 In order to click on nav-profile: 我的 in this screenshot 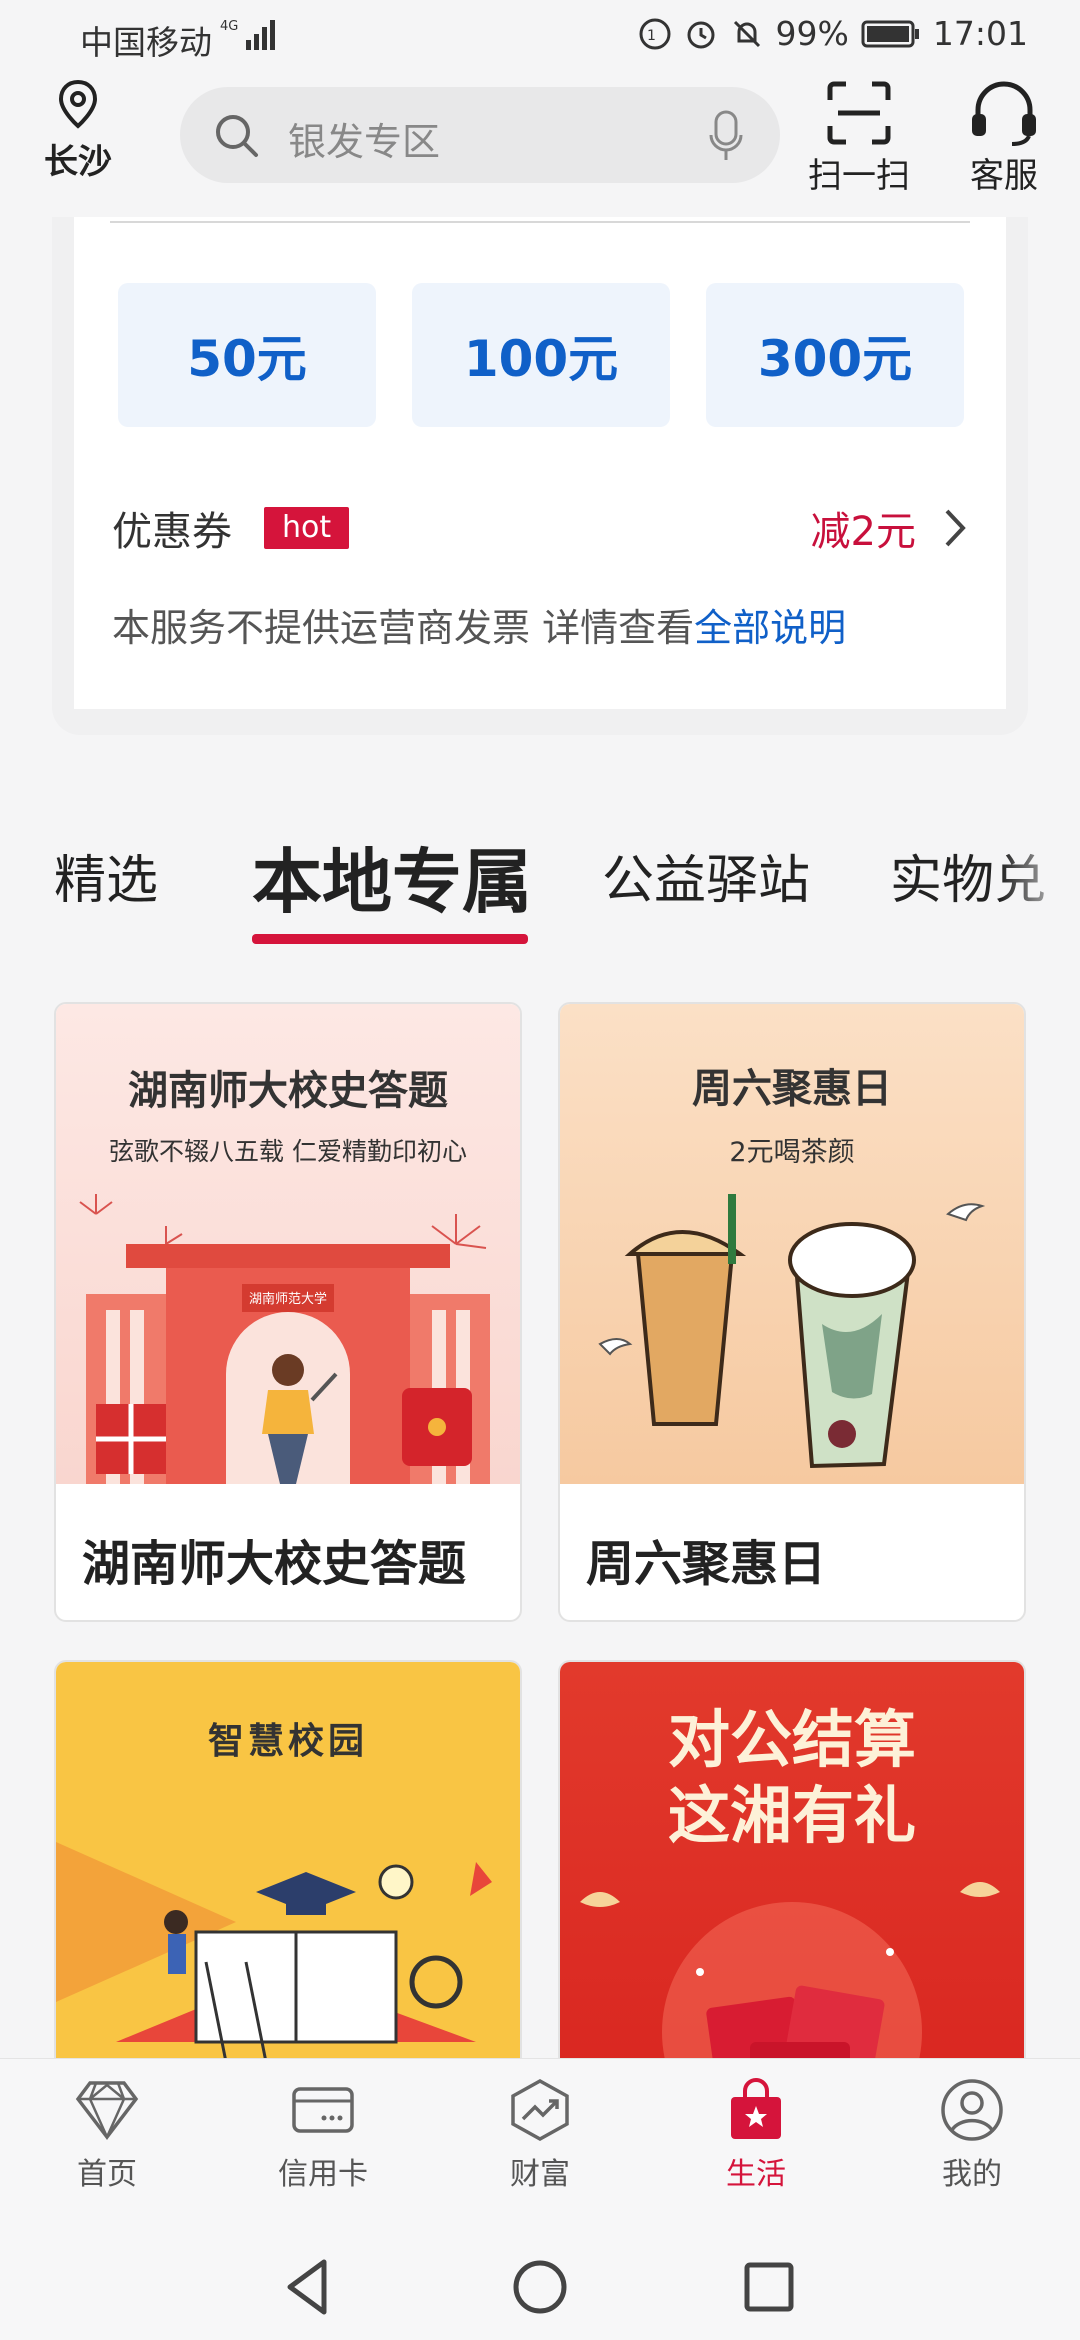, I will do `click(972, 2135)`.